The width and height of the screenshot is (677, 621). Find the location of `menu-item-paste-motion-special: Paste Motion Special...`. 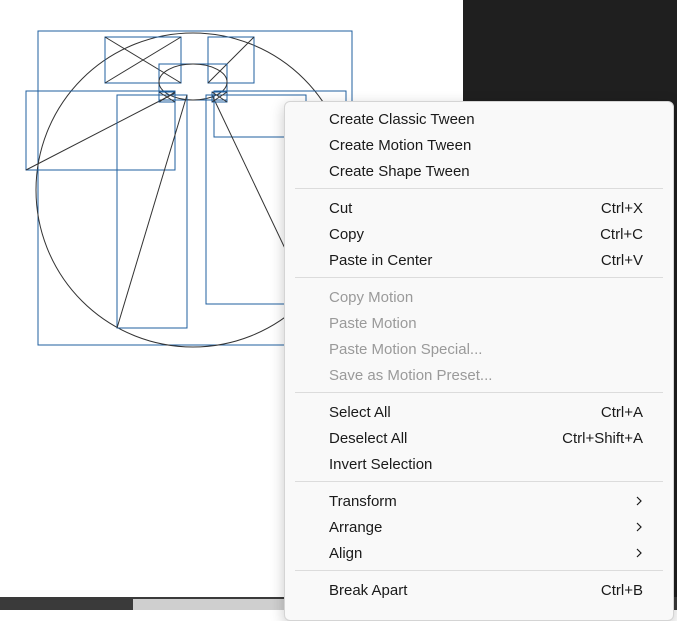

menu-item-paste-motion-special: Paste Motion Special... is located at coordinates (479, 349).